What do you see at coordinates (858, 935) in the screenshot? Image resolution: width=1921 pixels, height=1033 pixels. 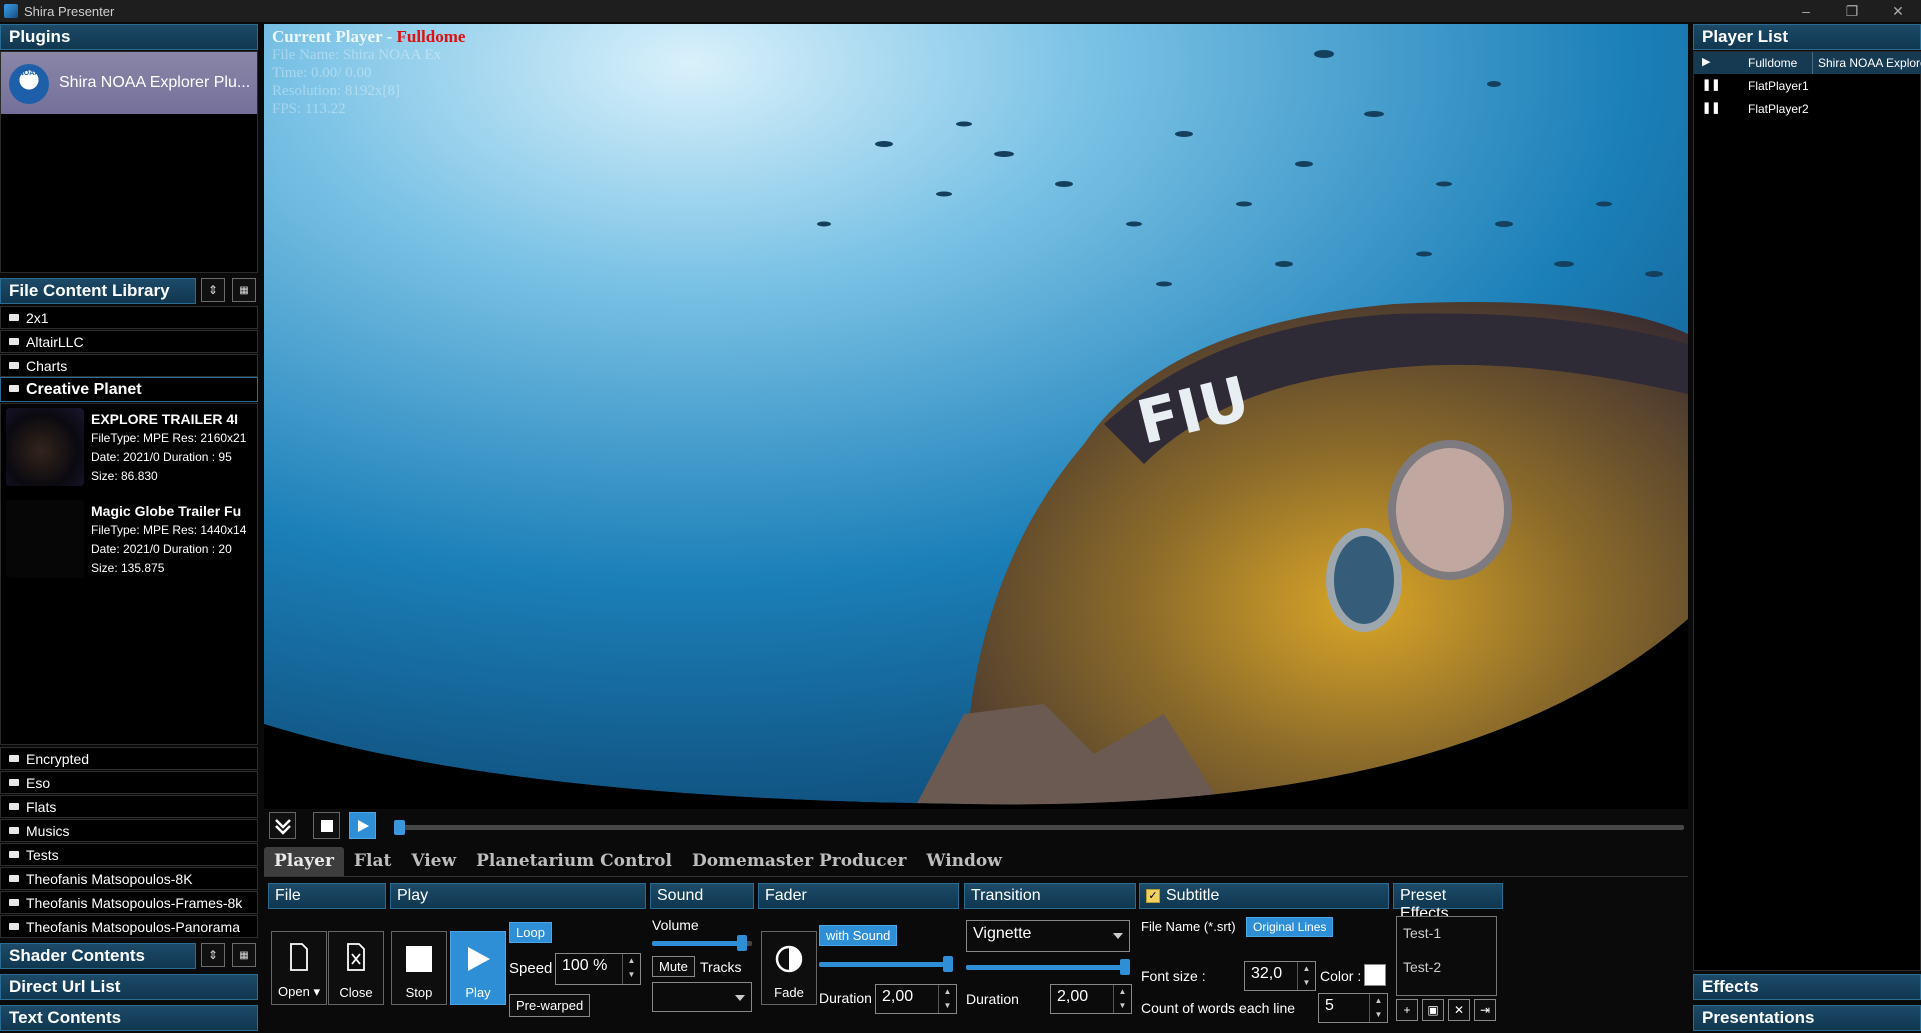 I see `with-sound-toggle: with Sound` at bounding box center [858, 935].